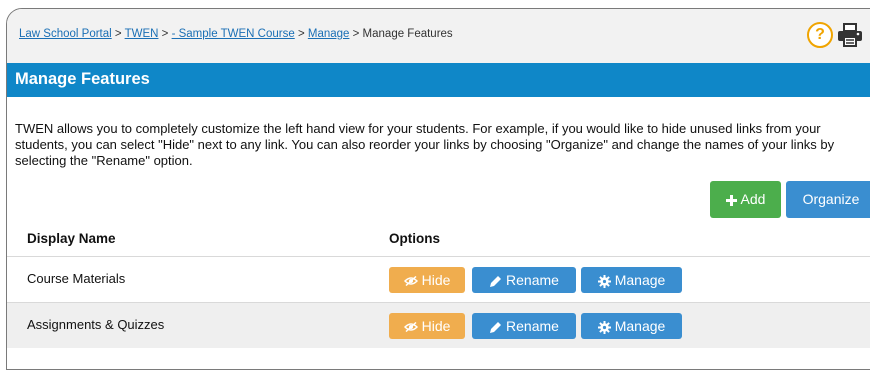 The width and height of the screenshot is (870, 370). I want to click on breadcrumb-law-school-portal: Law School Portal, so click(65, 34).